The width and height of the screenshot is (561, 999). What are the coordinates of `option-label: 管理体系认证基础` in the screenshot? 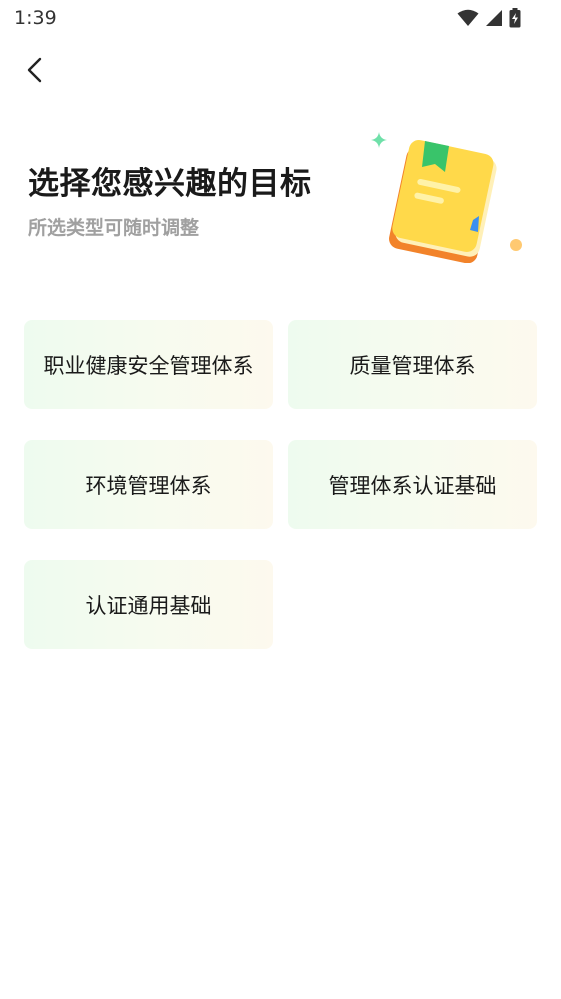 It's located at (412, 485).